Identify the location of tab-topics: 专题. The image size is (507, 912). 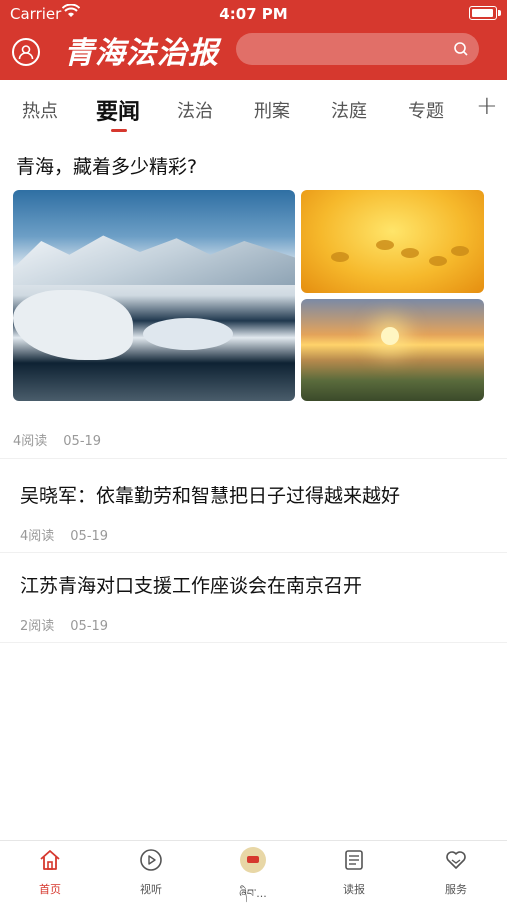
(426, 110).